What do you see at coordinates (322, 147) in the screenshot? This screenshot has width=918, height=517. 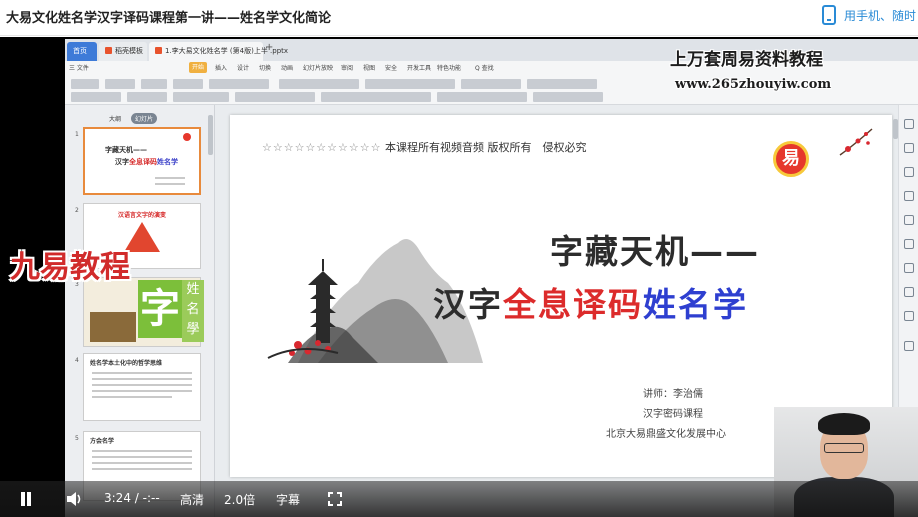 I see `copyright-stars: ☆☆☆☆☆☆☆☆☆☆☆` at bounding box center [322, 147].